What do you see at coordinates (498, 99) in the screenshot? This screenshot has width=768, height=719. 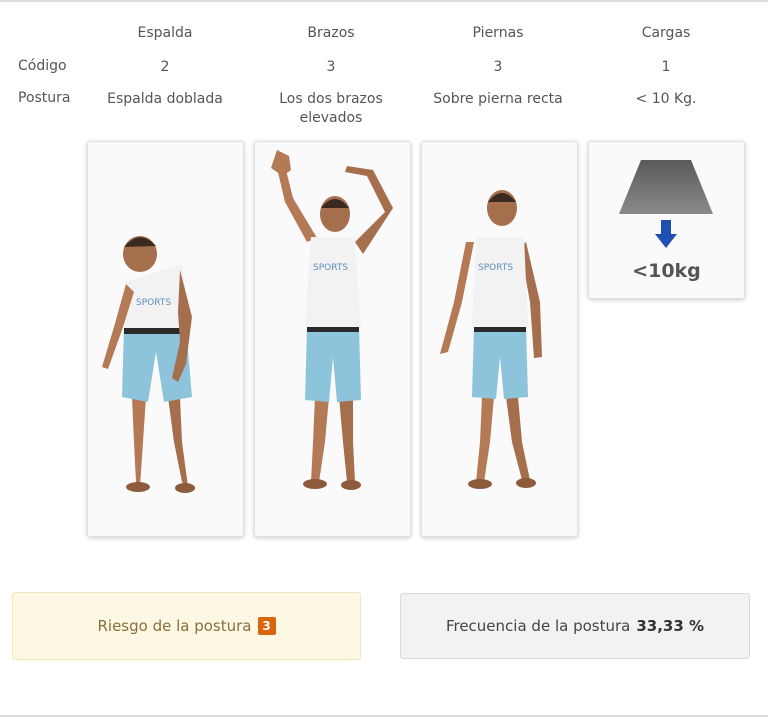 I see `postura-piernas: Sobre pierna recta` at bounding box center [498, 99].